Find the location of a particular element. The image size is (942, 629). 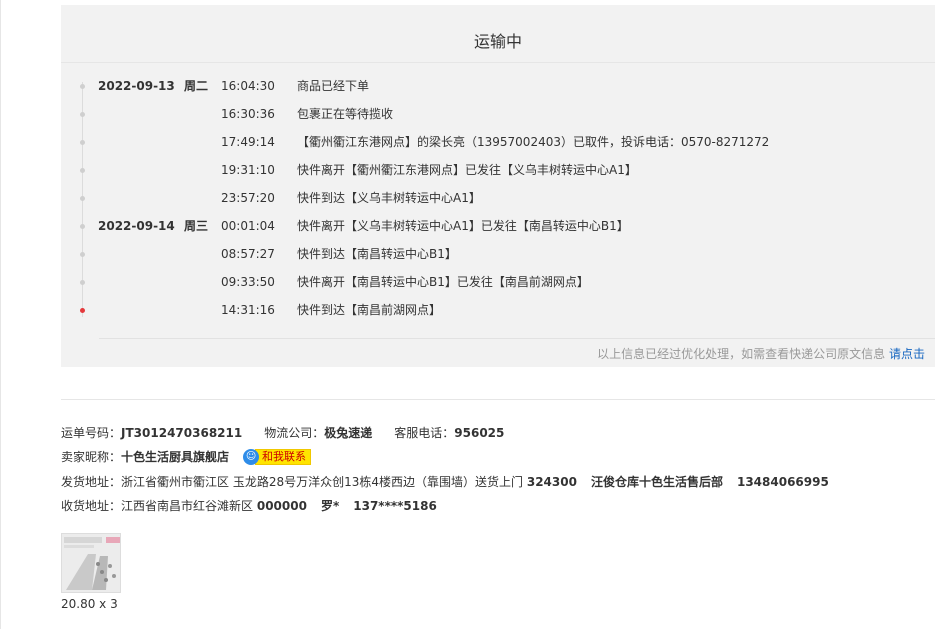

waybill-label: 运单号码： is located at coordinates (91, 433).